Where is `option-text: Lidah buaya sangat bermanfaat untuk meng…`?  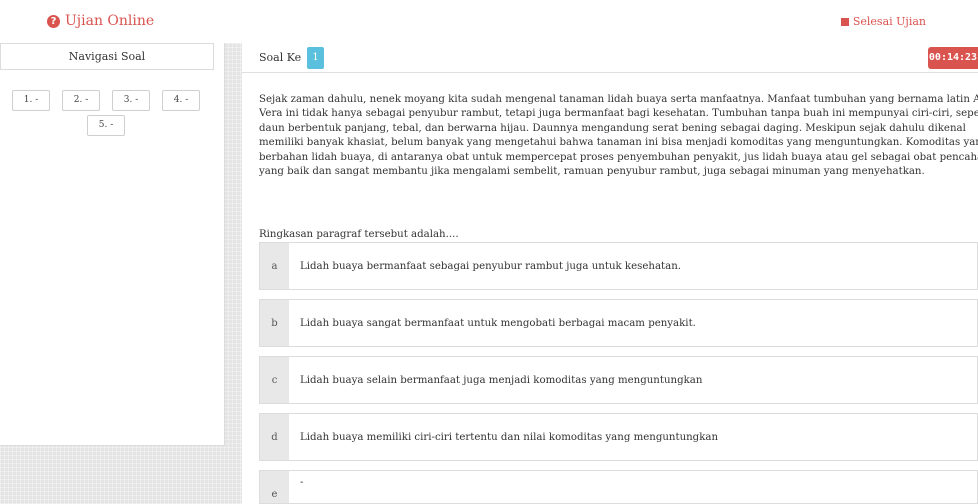
option-text: Lidah buaya sangat bermanfaat untuk meng… is located at coordinates (498, 323).